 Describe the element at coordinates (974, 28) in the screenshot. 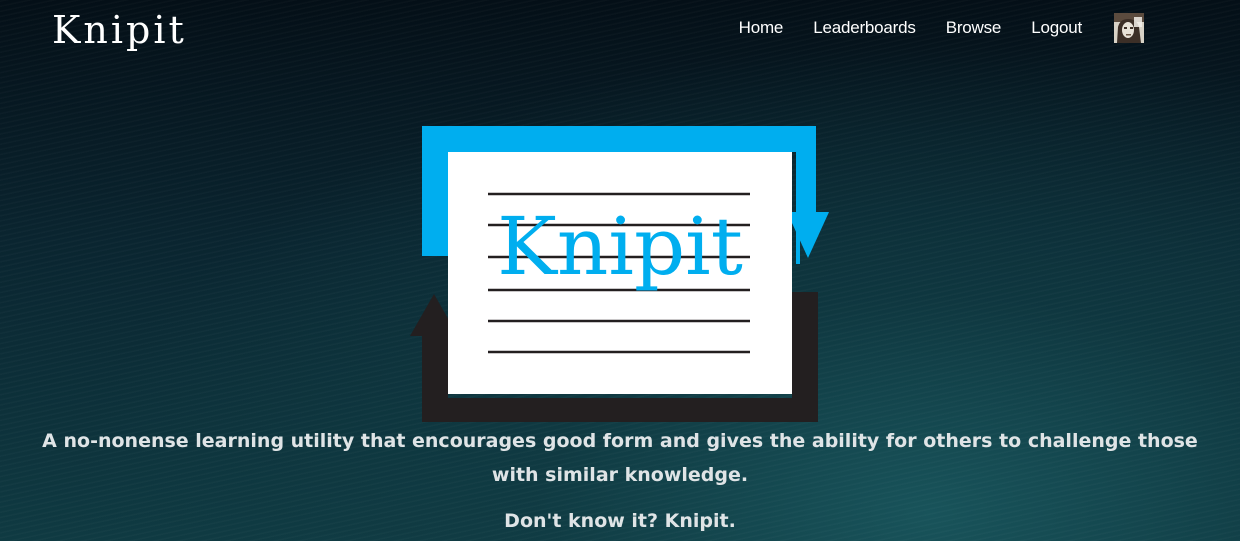

I see `nav-browse-link: Browse` at that location.